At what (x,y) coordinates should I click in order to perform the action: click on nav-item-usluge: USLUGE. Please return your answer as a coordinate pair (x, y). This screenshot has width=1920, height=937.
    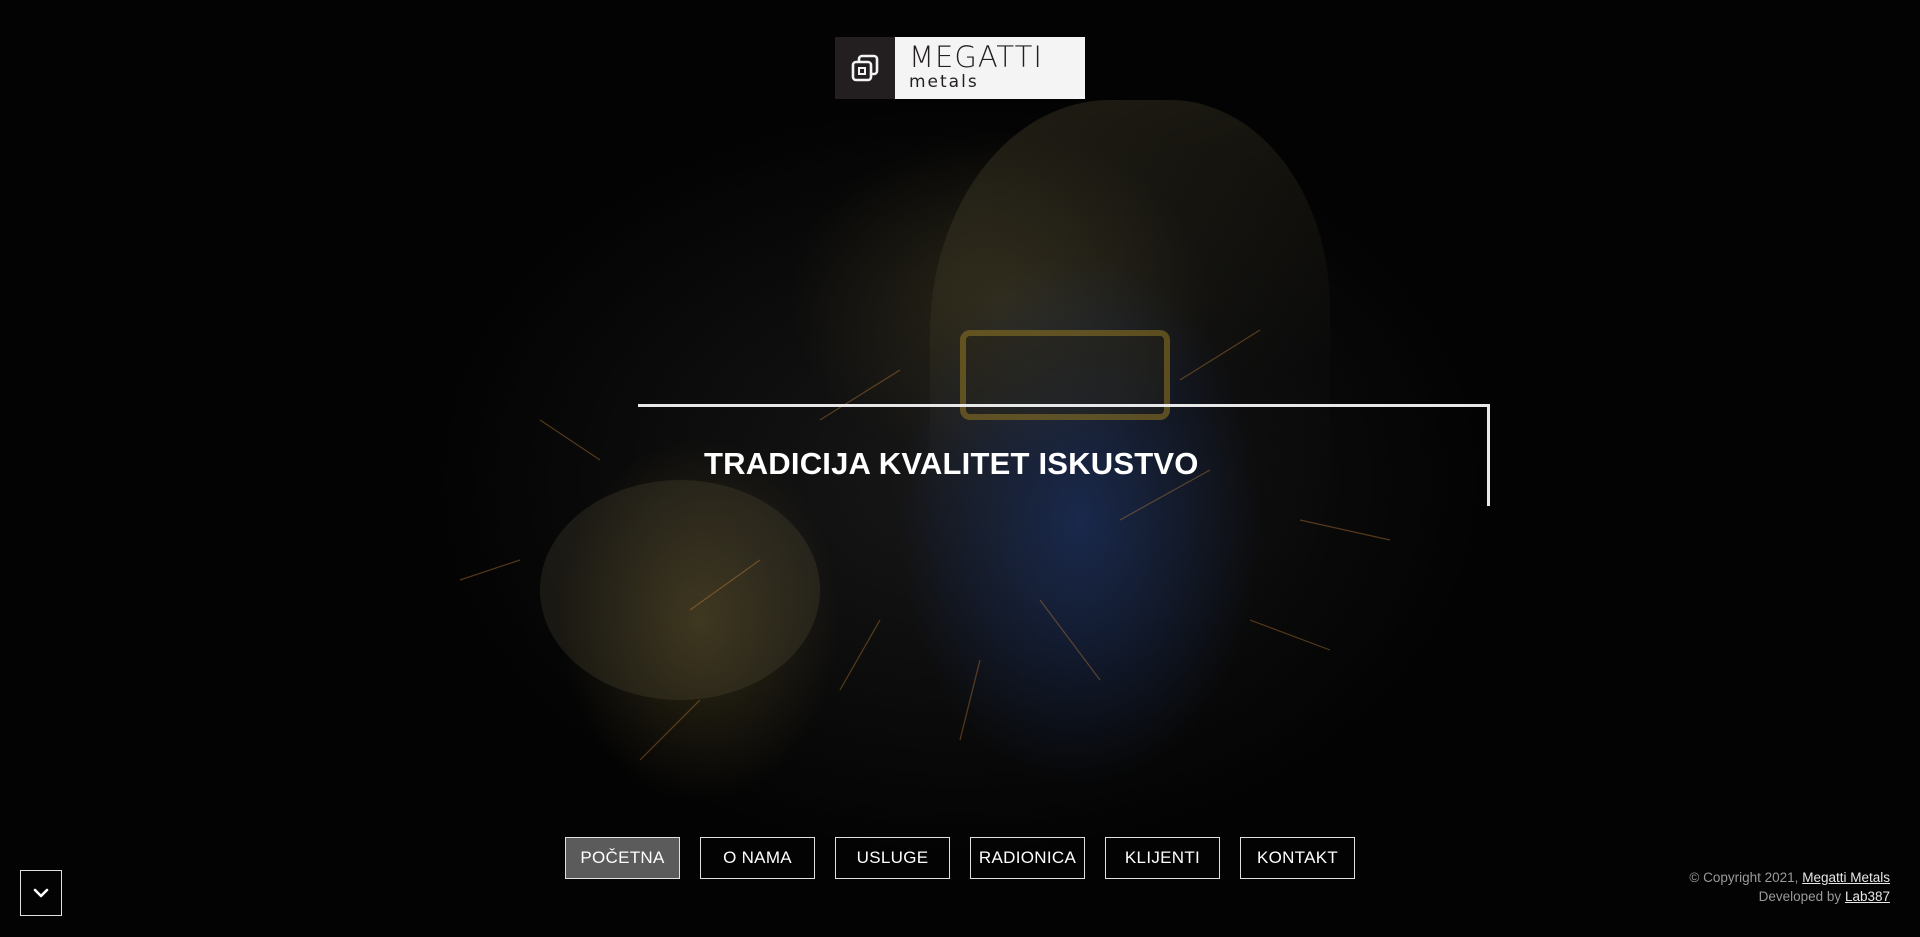
    Looking at the image, I should click on (892, 858).